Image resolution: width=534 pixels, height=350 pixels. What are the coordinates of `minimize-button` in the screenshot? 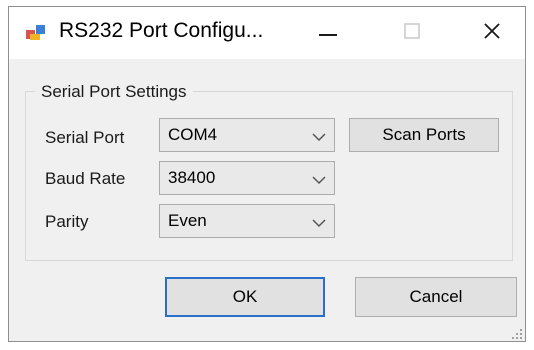 It's located at (328, 33).